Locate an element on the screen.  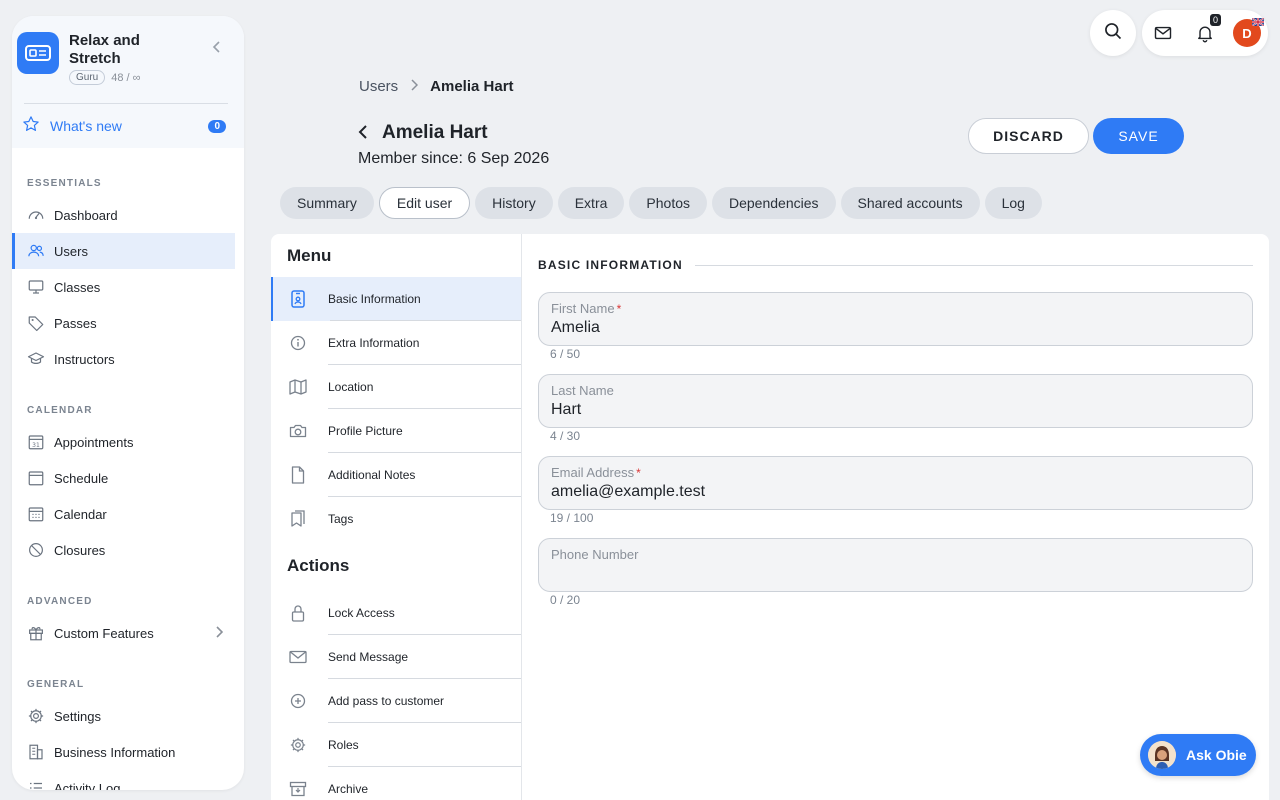
tab-edit-user: Edit user is located at coordinates (424, 203).